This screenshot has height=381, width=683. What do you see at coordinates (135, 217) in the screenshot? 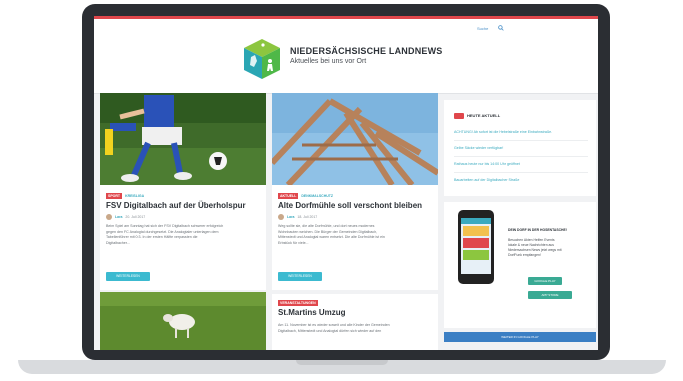
I see `article-date: 20. Juli 2017` at bounding box center [135, 217].